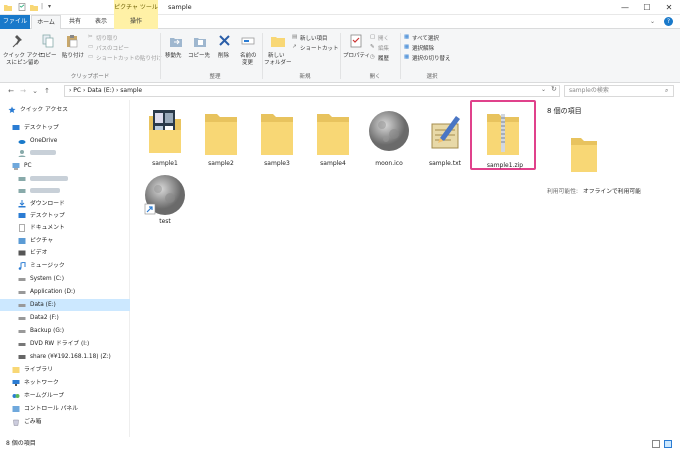 The image size is (680, 451). What do you see at coordinates (294, 47) in the screenshot?
I see `shortcut-icon: ↗` at bounding box center [294, 47].